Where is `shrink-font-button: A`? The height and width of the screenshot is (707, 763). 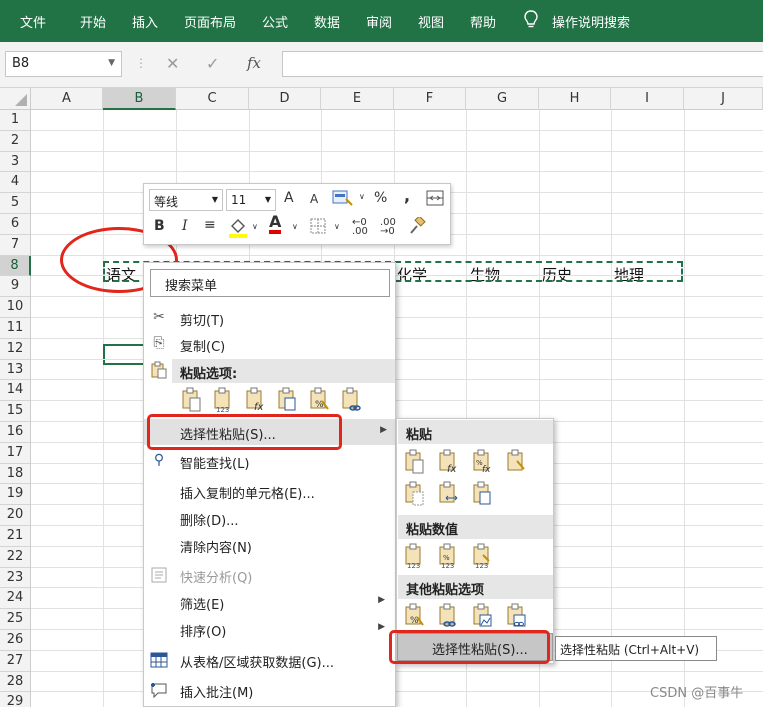
shrink-font-button: A is located at coordinates (314, 199).